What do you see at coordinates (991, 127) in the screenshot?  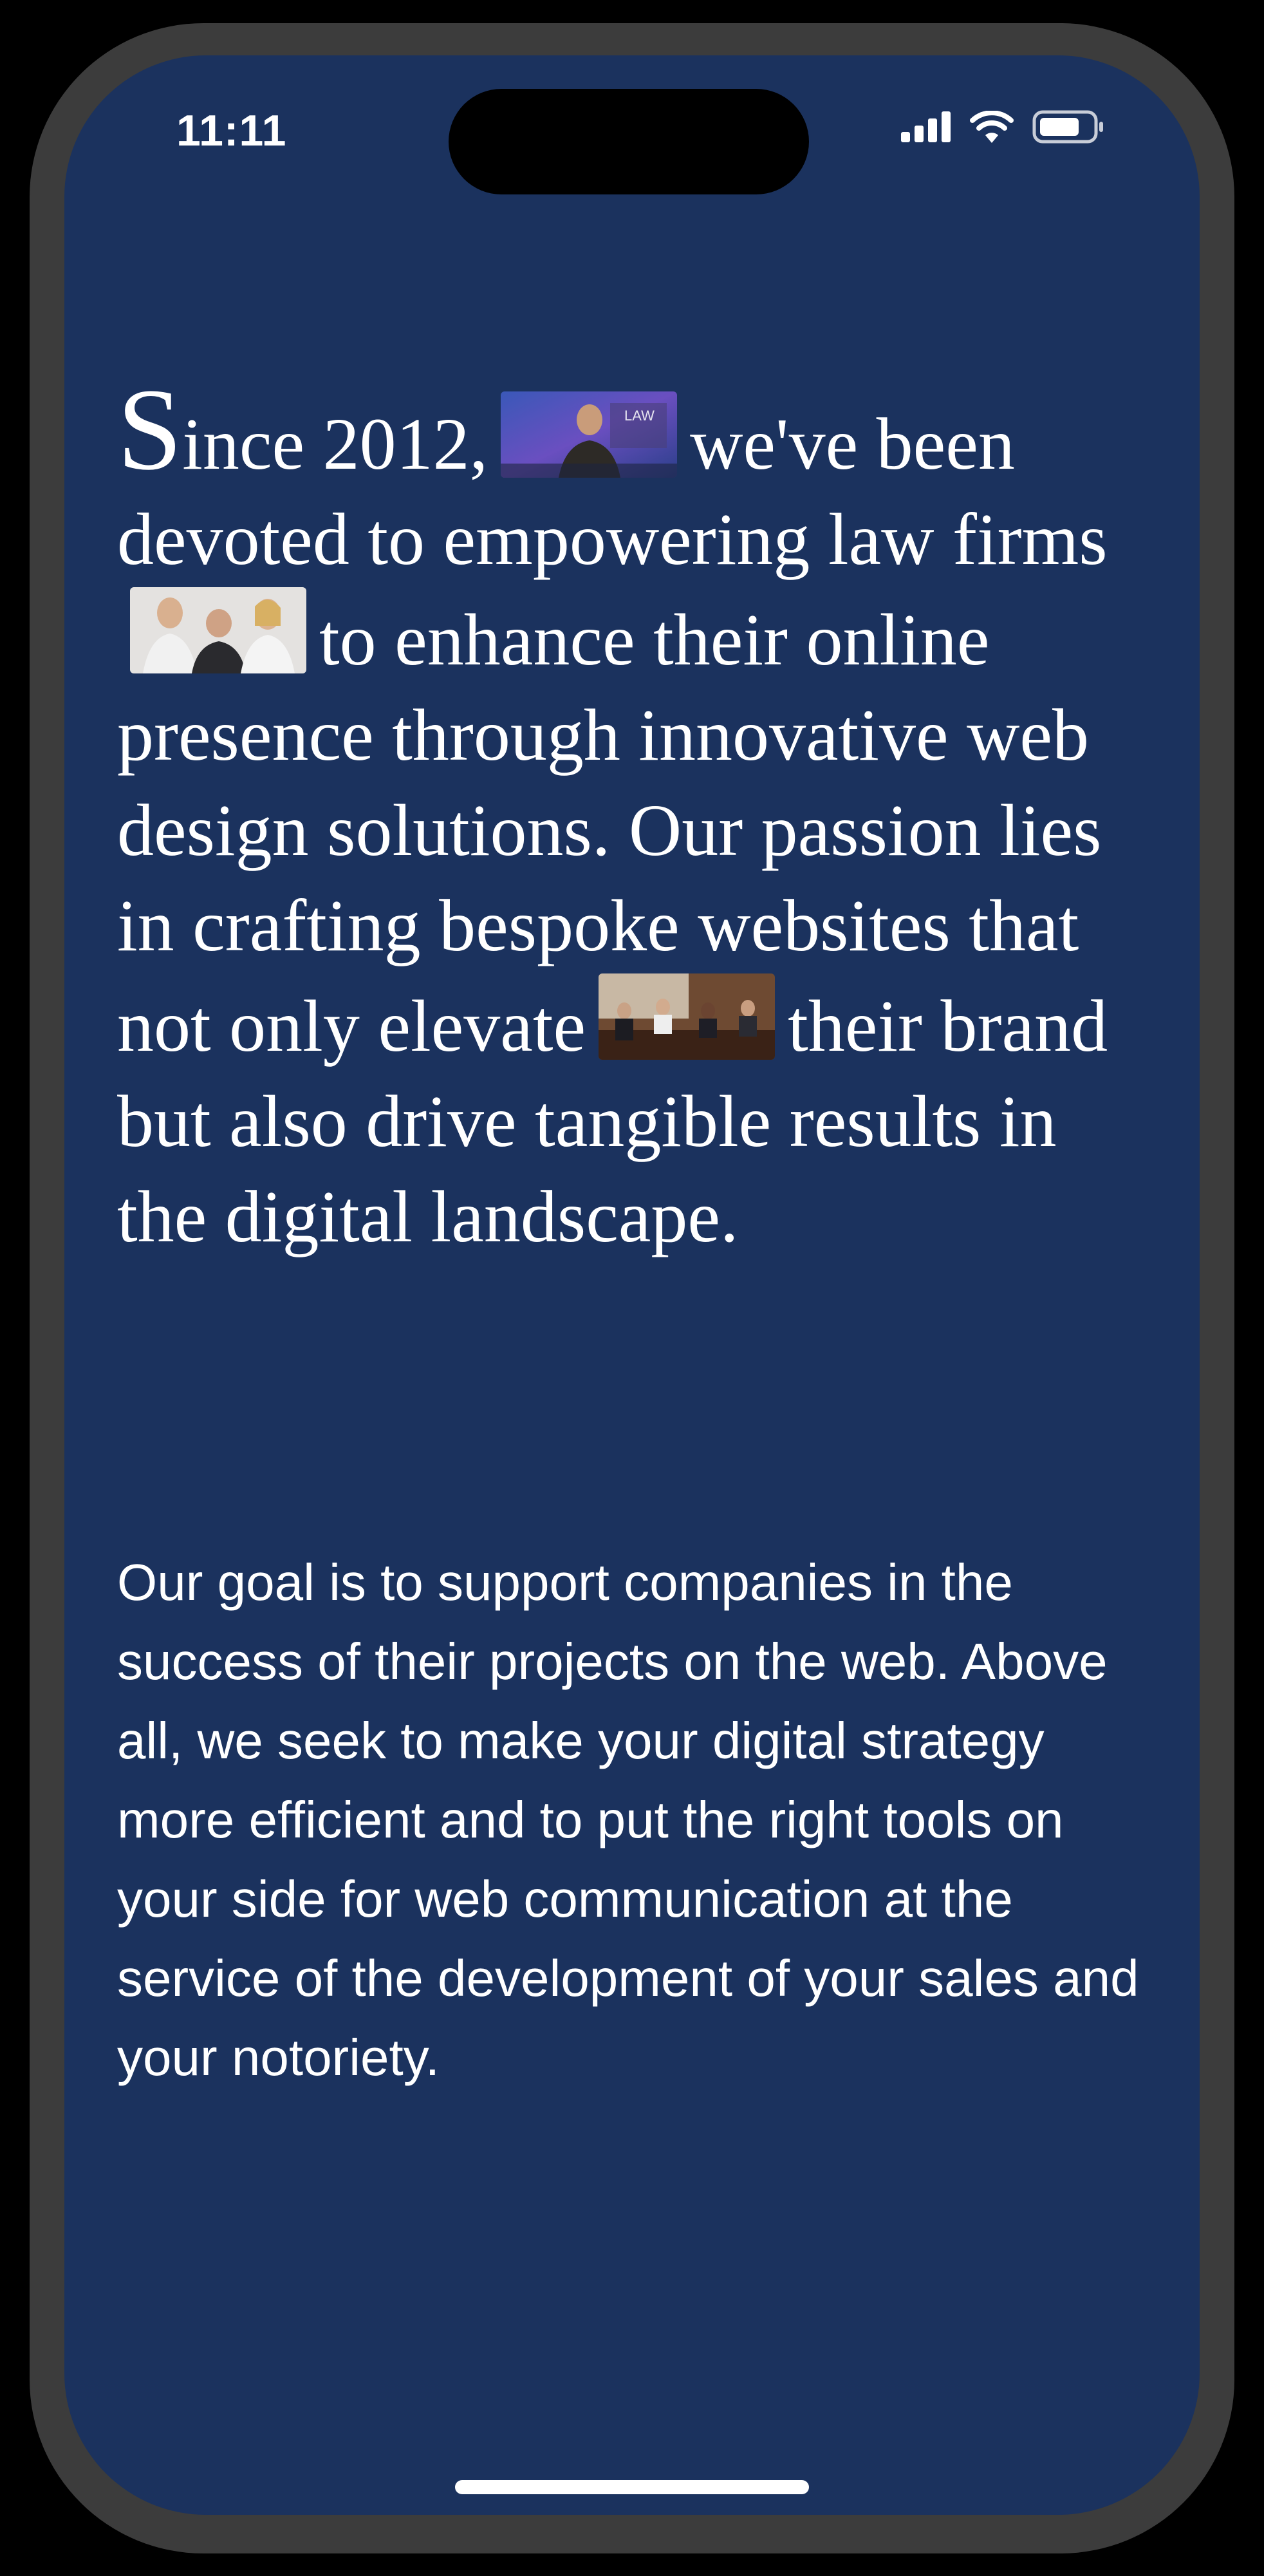 I see `wifi-icon` at bounding box center [991, 127].